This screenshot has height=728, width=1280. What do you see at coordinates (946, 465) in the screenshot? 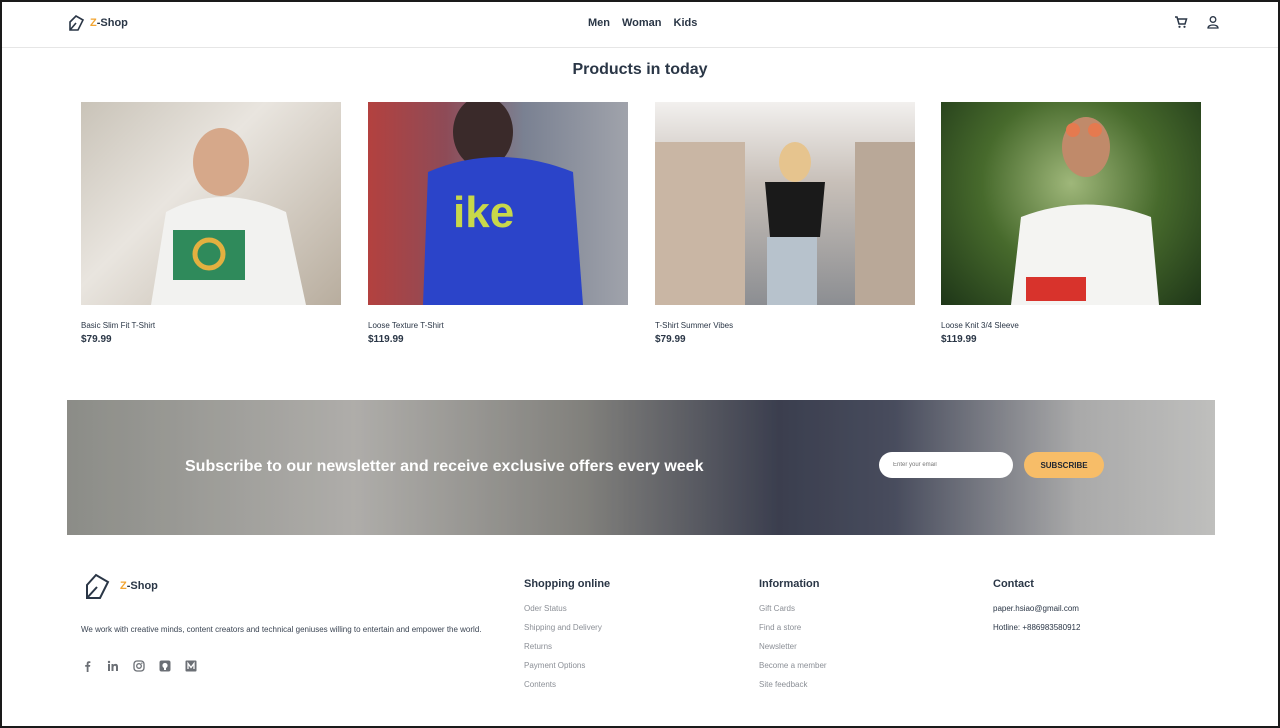
I see `email-input` at bounding box center [946, 465].